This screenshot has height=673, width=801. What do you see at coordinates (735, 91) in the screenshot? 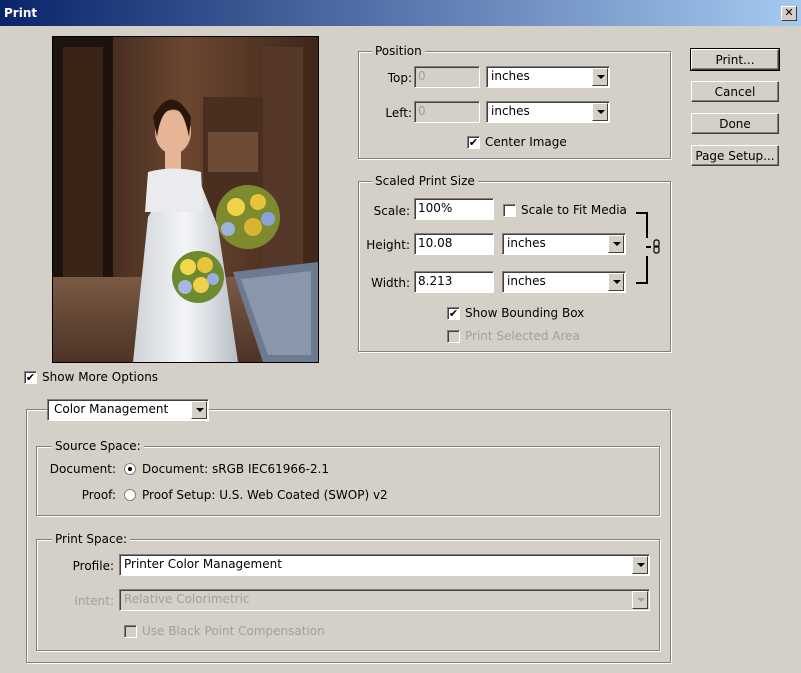
I see `cancel-button: Cancel` at bounding box center [735, 91].